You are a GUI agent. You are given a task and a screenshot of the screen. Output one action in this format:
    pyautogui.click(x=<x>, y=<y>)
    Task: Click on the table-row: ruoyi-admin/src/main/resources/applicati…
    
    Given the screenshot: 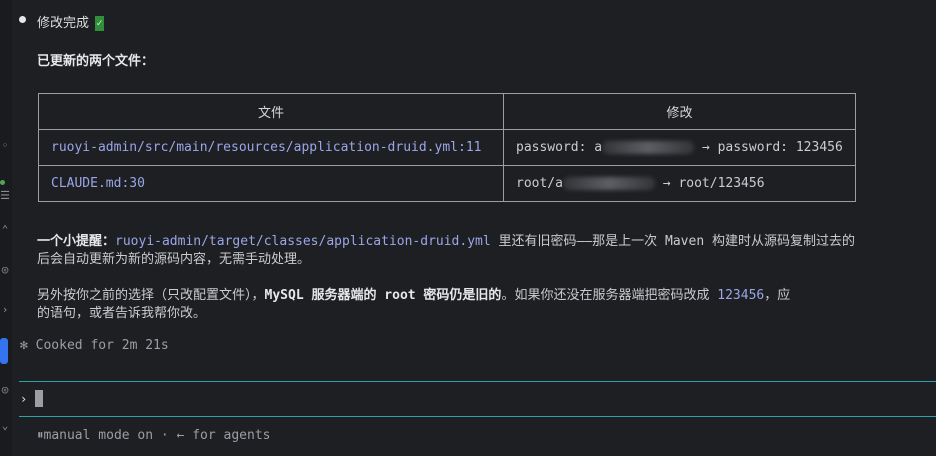 What is the action you would take?
    pyautogui.click(x=447, y=147)
    